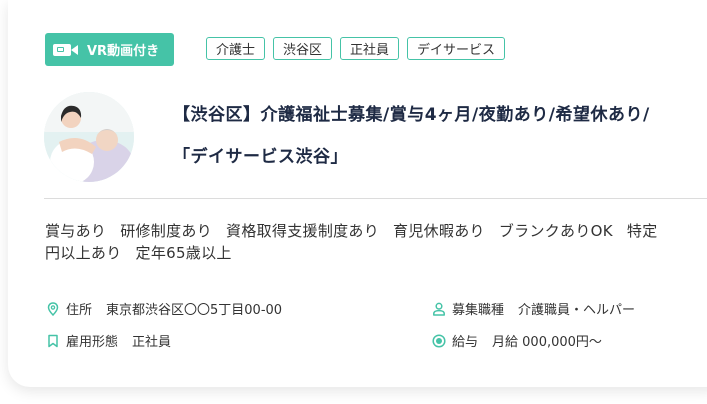  I want to click on benefit-item: 定年65歳以上, so click(183, 253).